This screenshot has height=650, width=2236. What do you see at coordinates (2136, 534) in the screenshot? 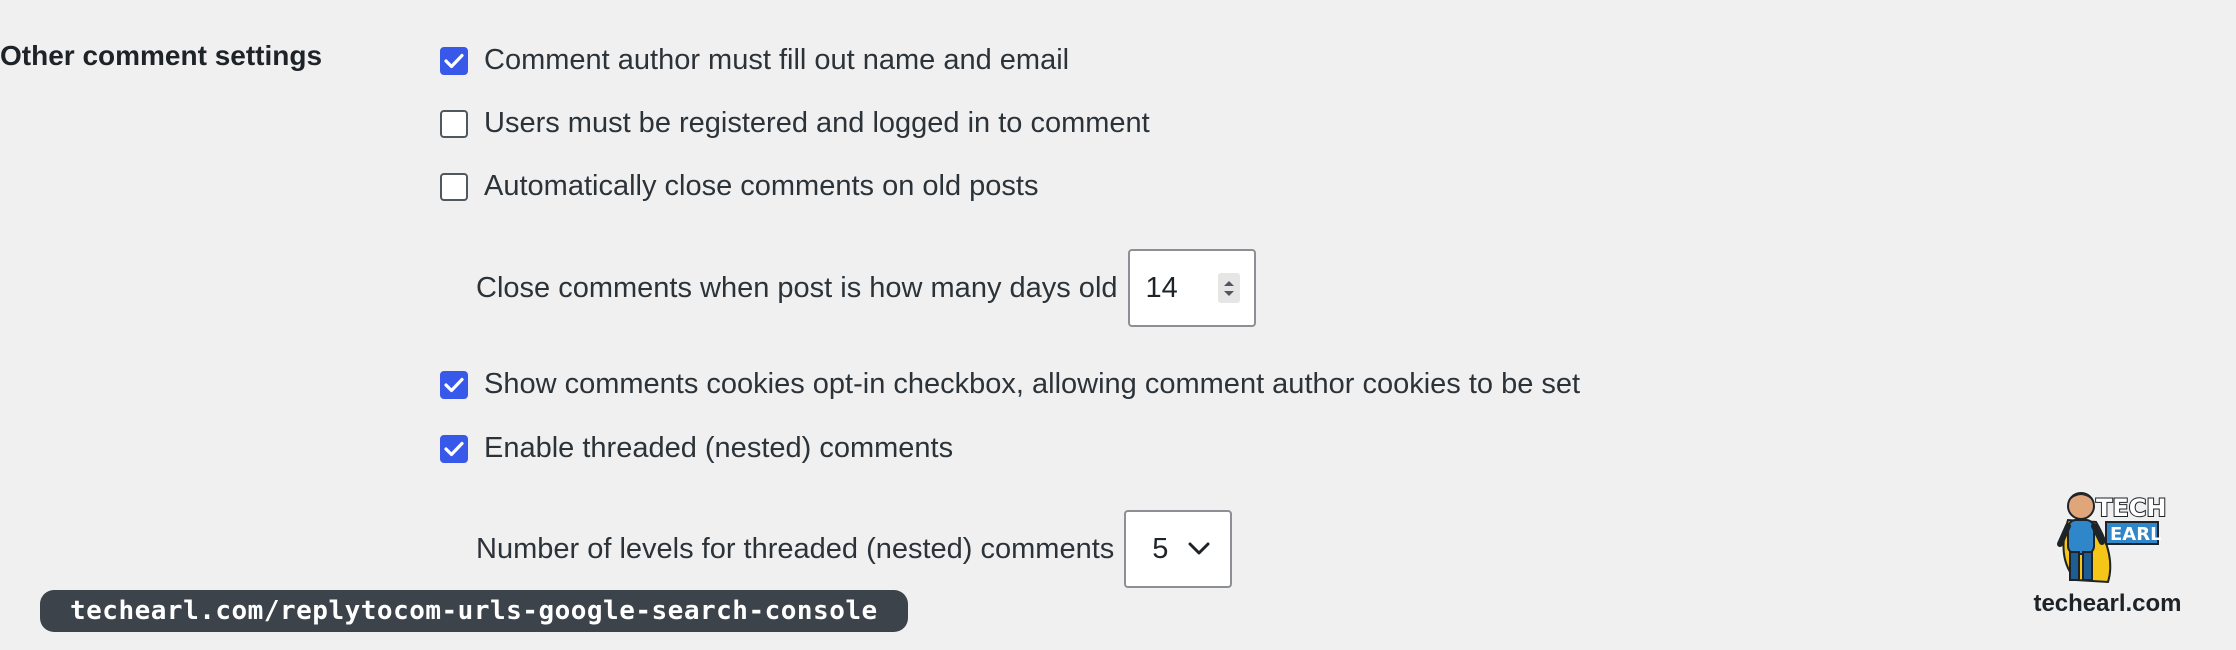
I see `svg-text: EARL` at bounding box center [2136, 534].